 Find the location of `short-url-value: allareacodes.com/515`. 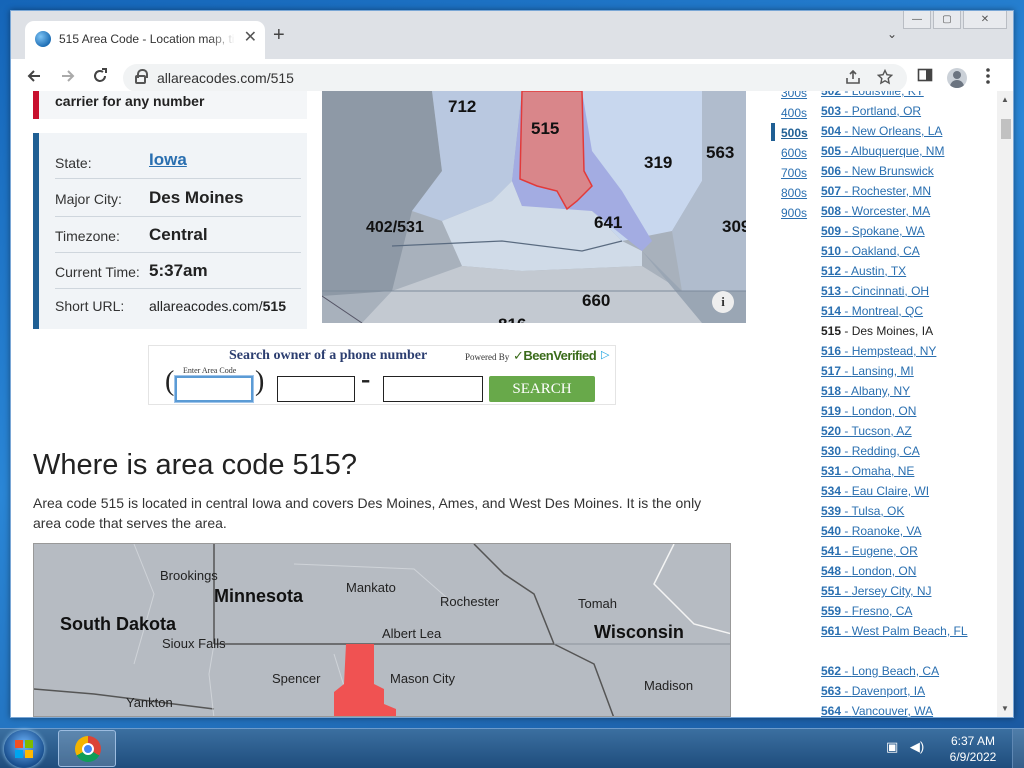

short-url-value: allareacodes.com/515 is located at coordinates (217, 306).